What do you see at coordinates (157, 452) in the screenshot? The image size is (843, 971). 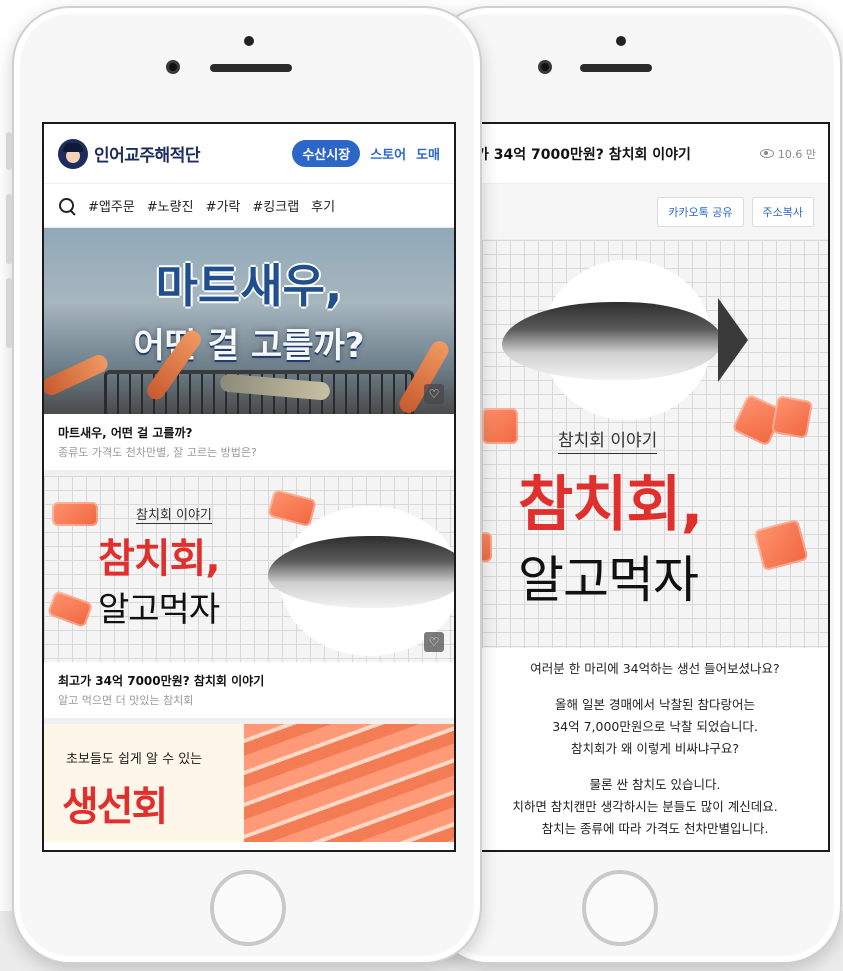 I see `card-subtitle: 종류도 가격도 천차만별, 잘 고르는 방법은?` at bounding box center [157, 452].